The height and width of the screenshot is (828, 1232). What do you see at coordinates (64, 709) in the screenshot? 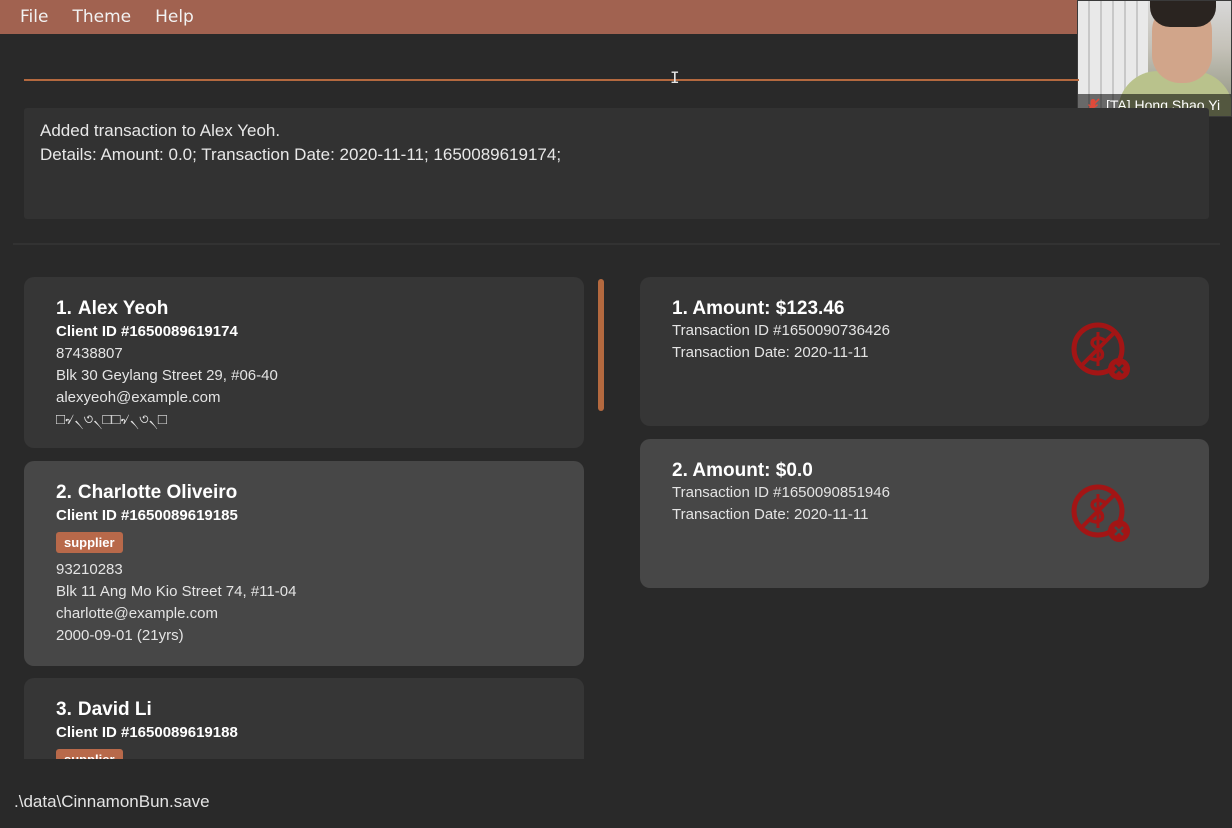
I see `client-index: 3.` at bounding box center [64, 709].